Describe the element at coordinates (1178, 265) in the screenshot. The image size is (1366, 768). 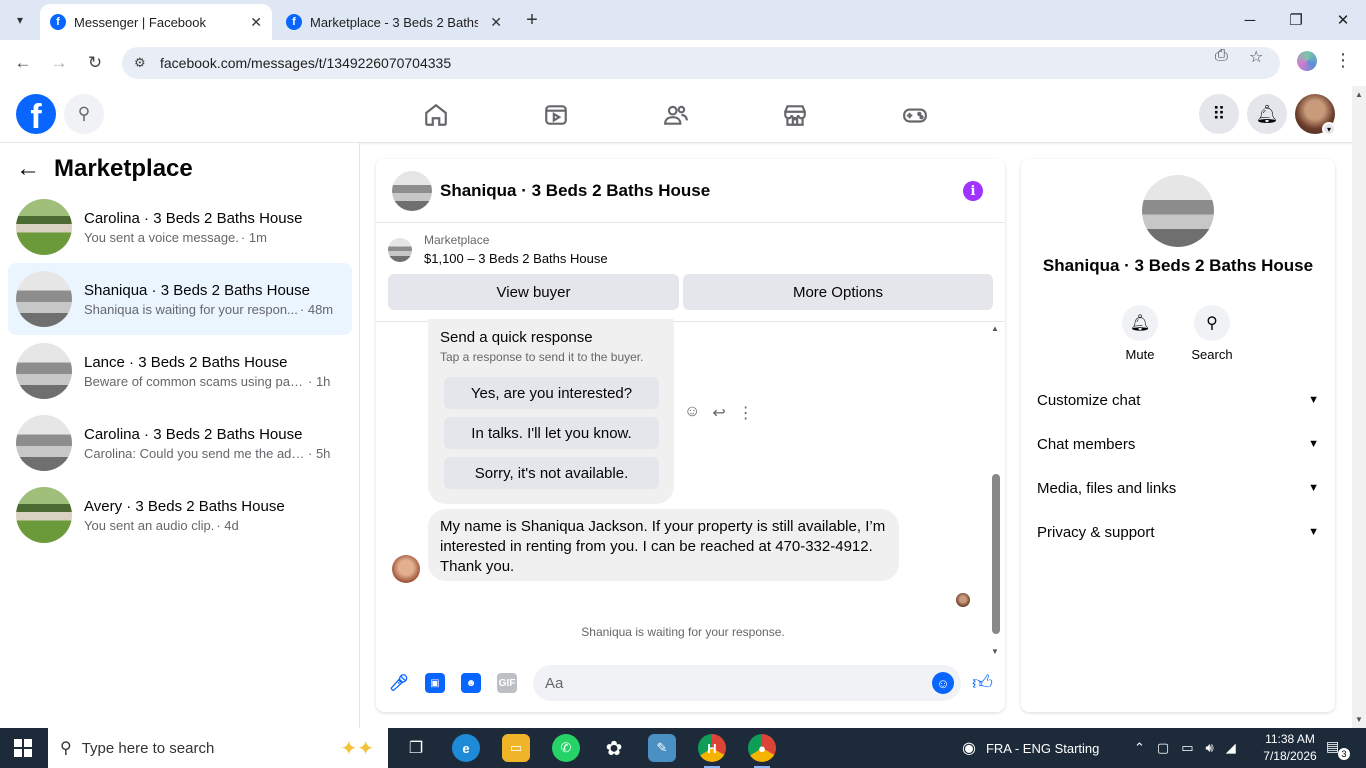
I see `chat-info-name: Shaniqua · 3 Beds 2 Baths House` at that location.